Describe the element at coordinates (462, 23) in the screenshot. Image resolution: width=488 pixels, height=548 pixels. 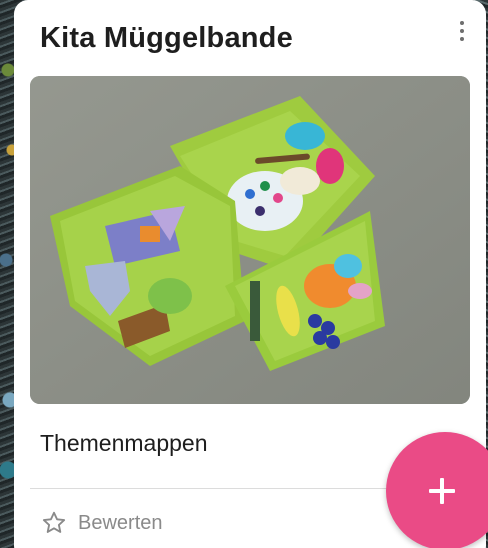
I see `more-vertical-icon` at that location.